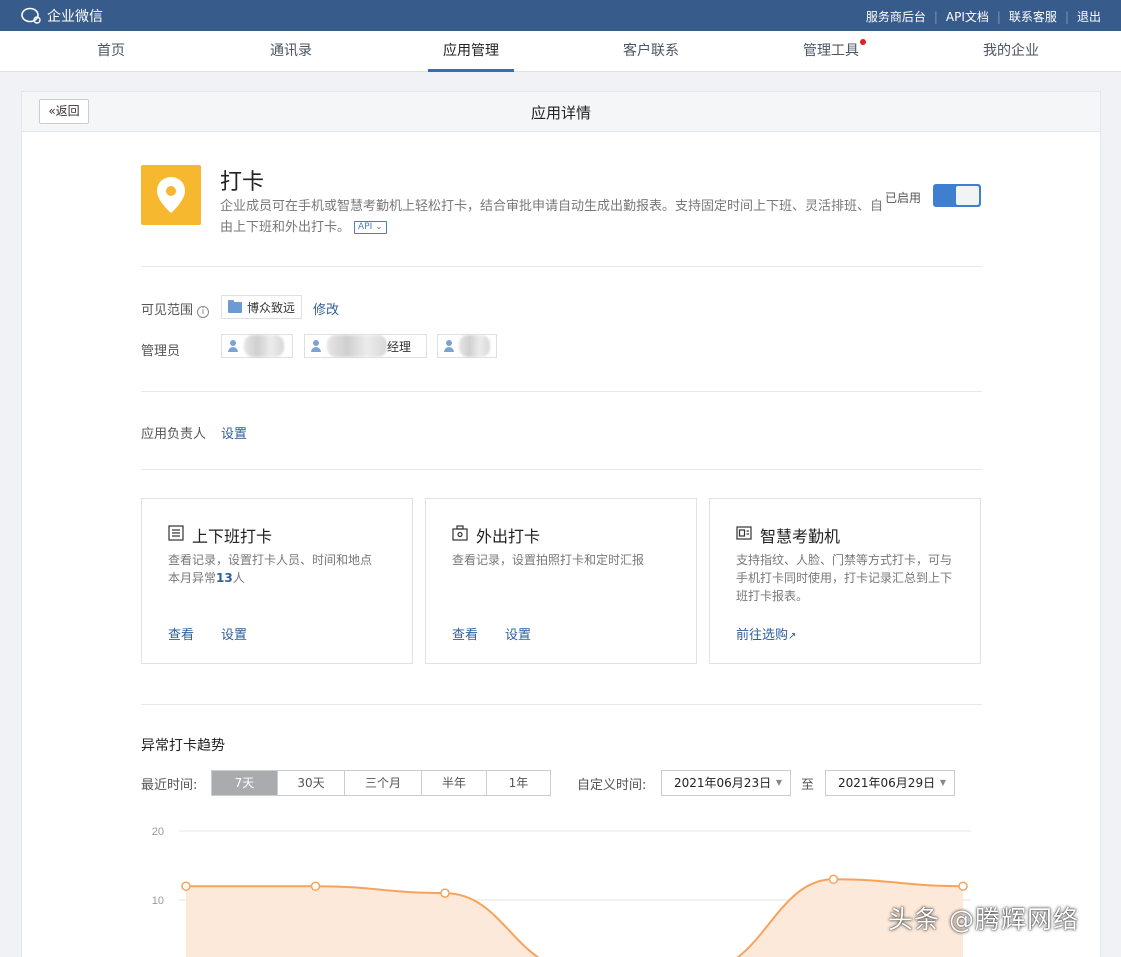 This screenshot has height=957, width=1121. I want to click on abnormal-summary: 本月异常13人, so click(280, 578).